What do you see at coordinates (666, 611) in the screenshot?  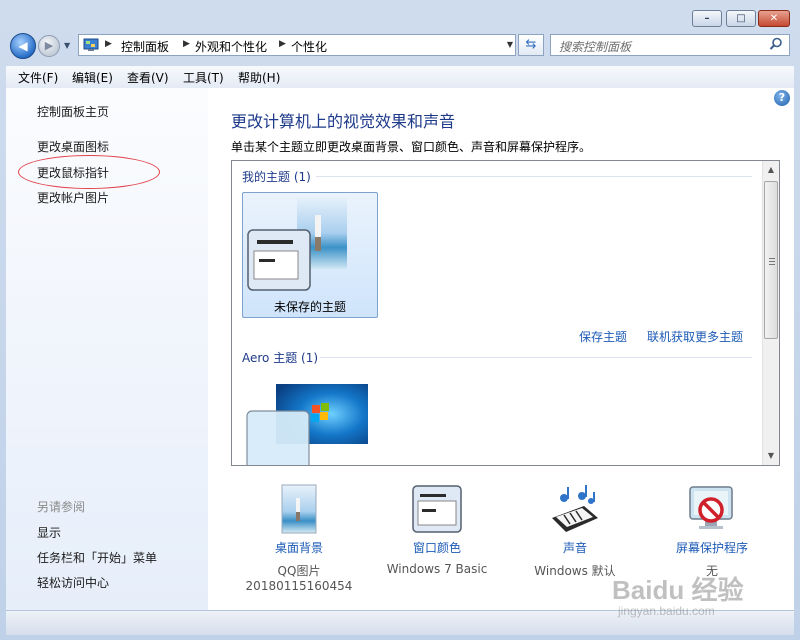 I see `watermark-url: jingyan.baidu.com` at bounding box center [666, 611].